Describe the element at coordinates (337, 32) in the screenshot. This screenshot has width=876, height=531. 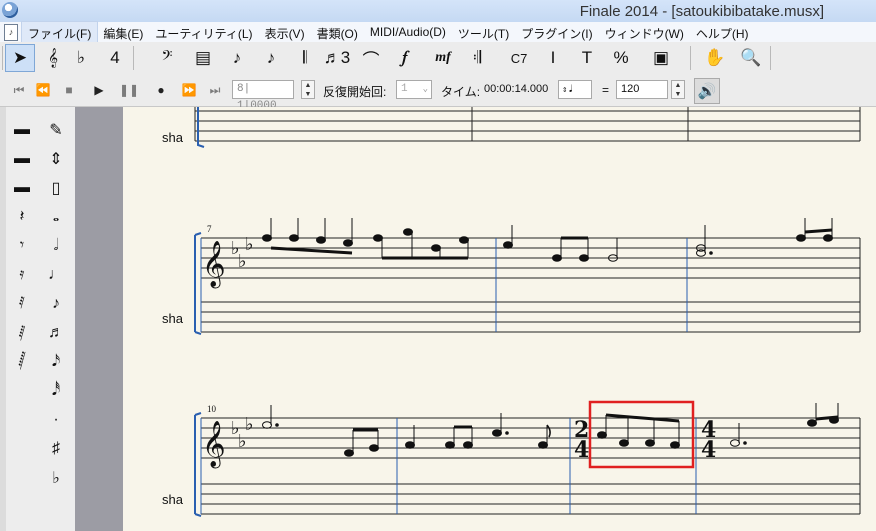
I see `menu-item-4: 書類(O)` at that location.